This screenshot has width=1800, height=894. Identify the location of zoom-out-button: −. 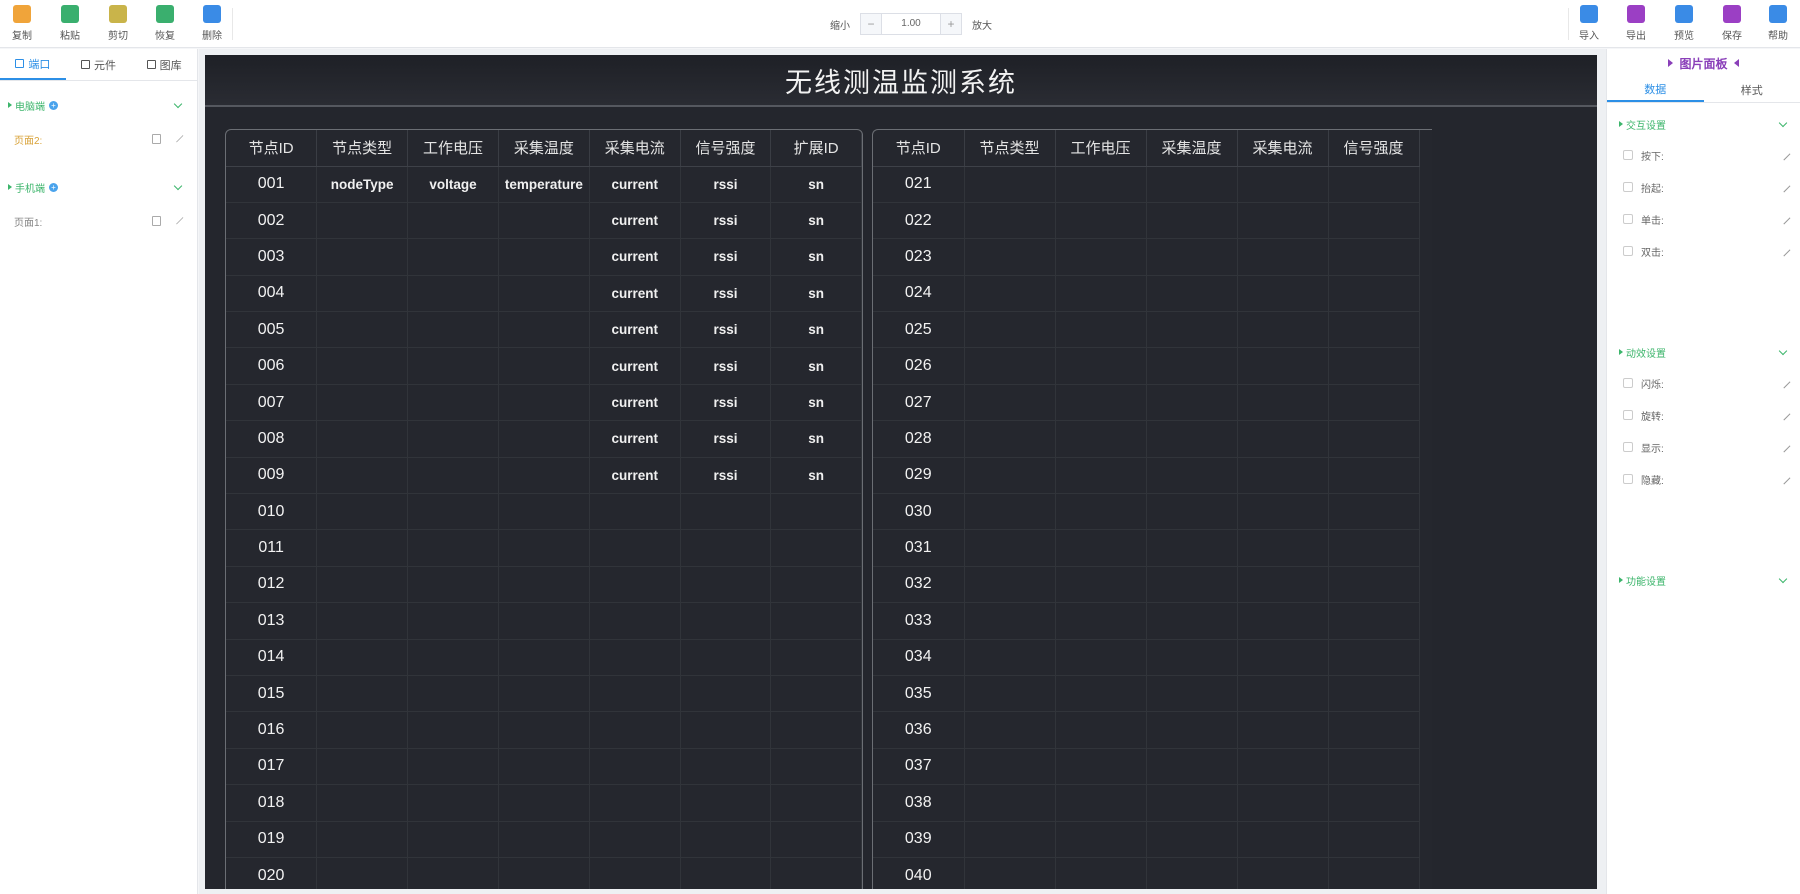
(871, 24).